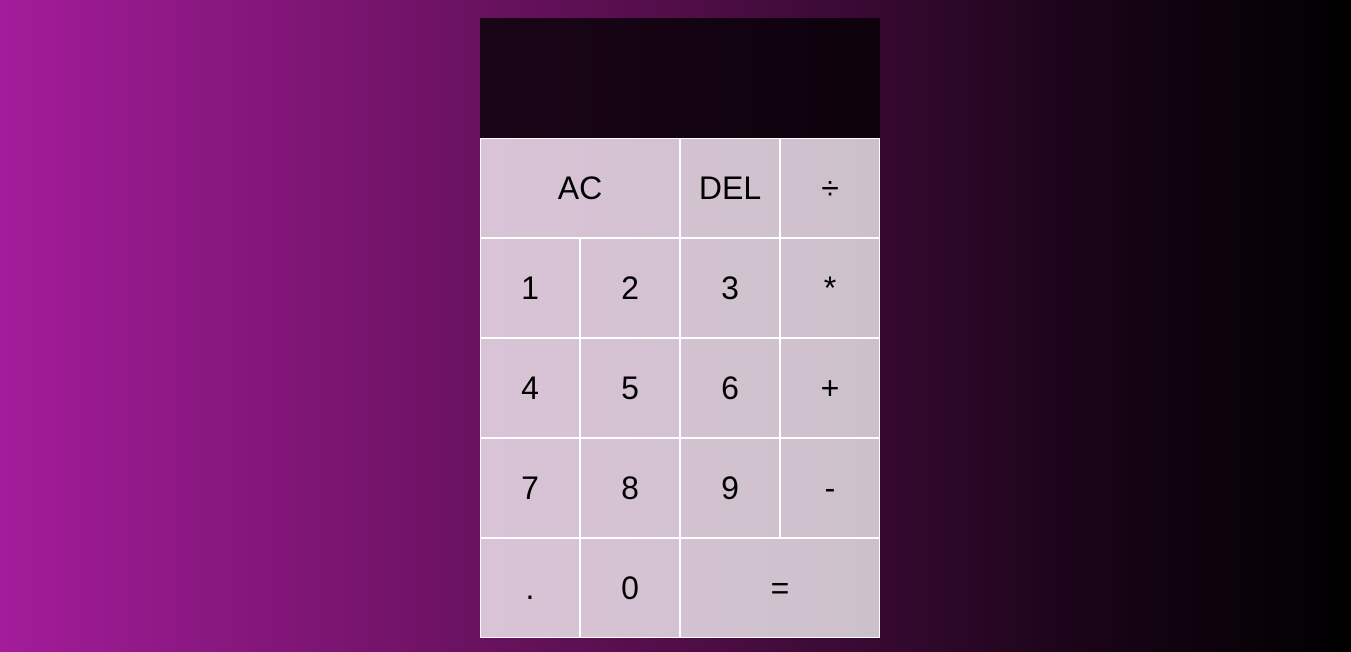  What do you see at coordinates (780, 588) in the screenshot?
I see `equals-button: =` at bounding box center [780, 588].